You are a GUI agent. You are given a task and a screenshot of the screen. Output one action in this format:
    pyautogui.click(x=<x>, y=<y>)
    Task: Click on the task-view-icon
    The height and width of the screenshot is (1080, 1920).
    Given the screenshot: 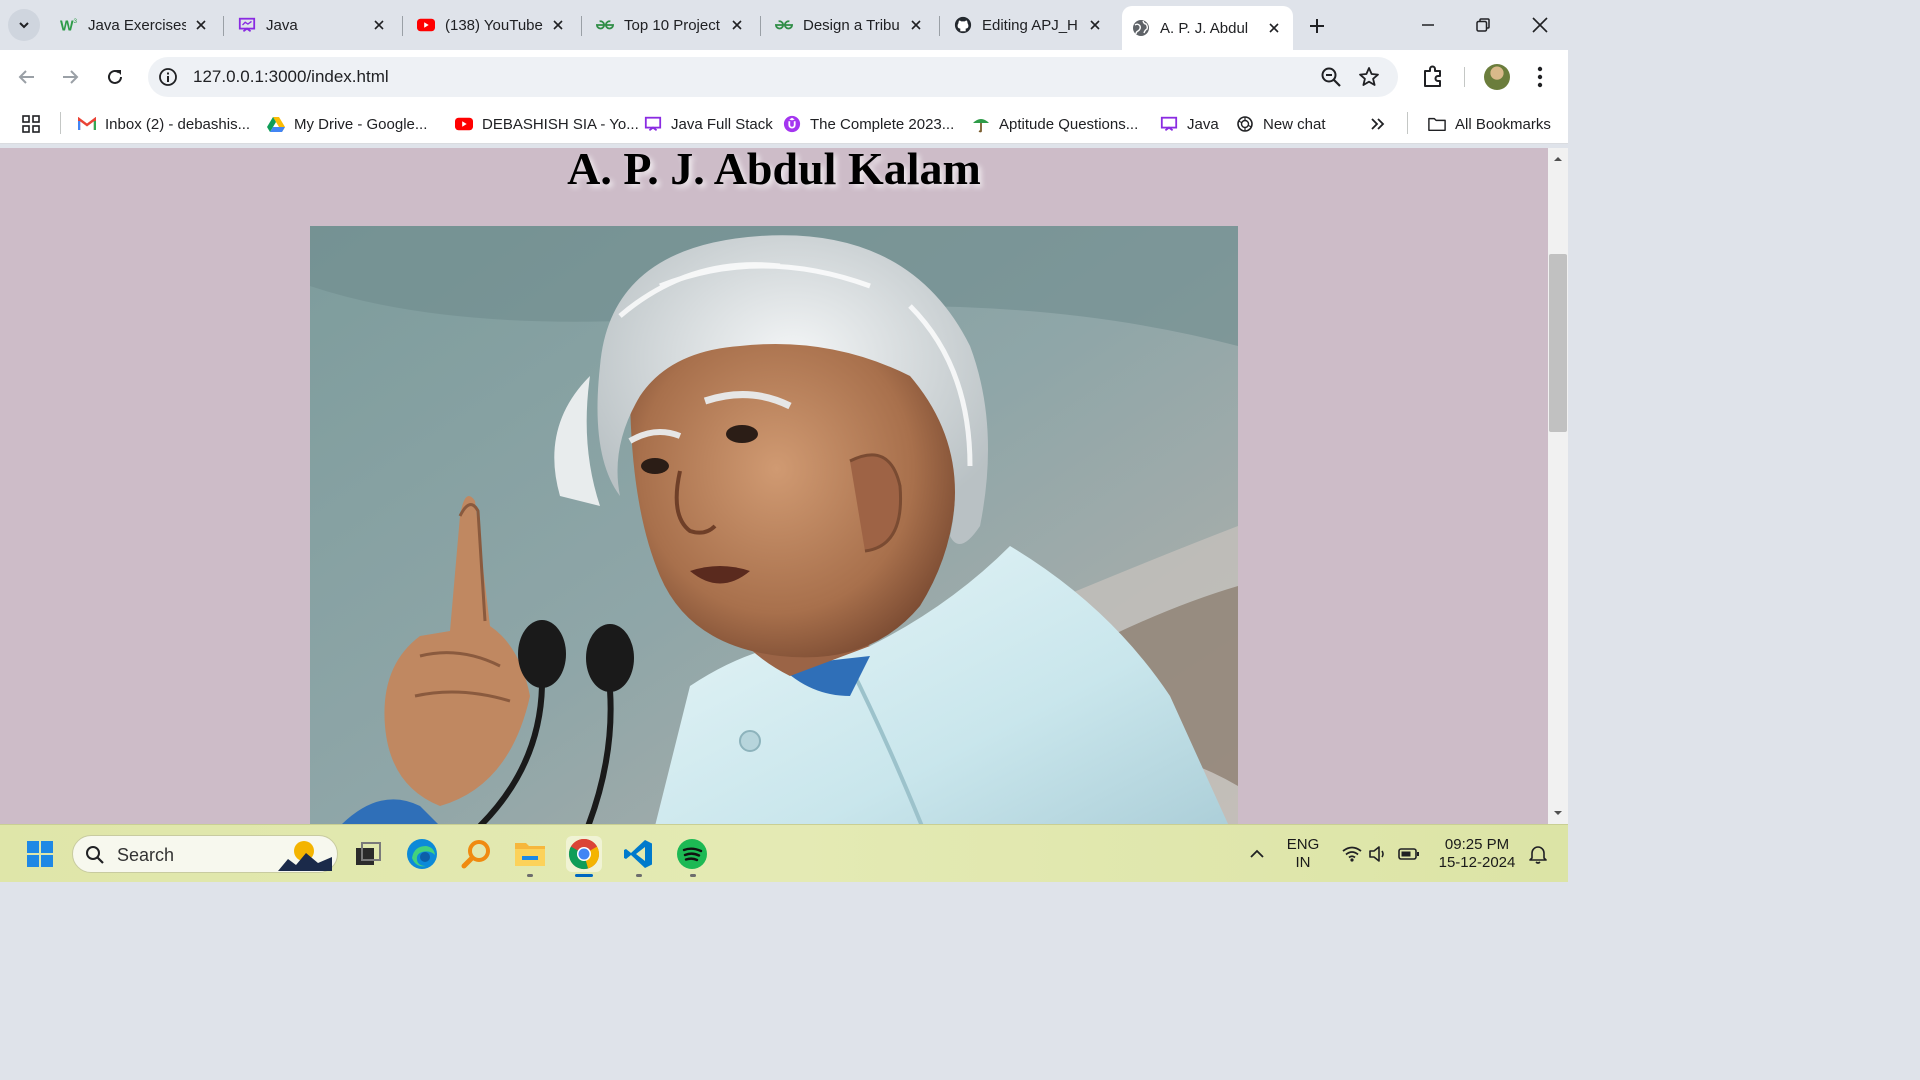 What is the action you would take?
    pyautogui.click(x=368, y=853)
    